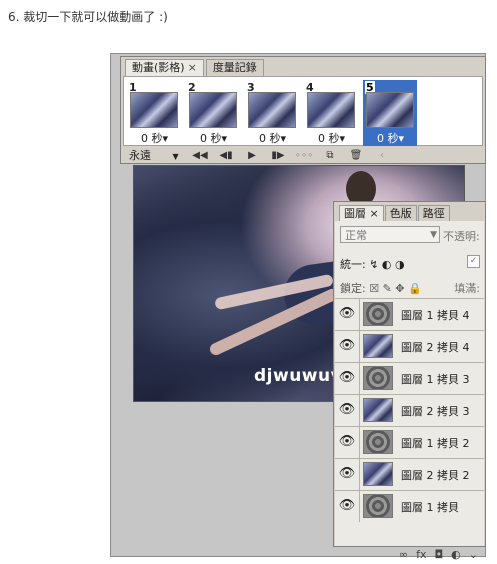  I want to click on tab-animation-frames: 動畫(影格) ×, so click(164, 67).